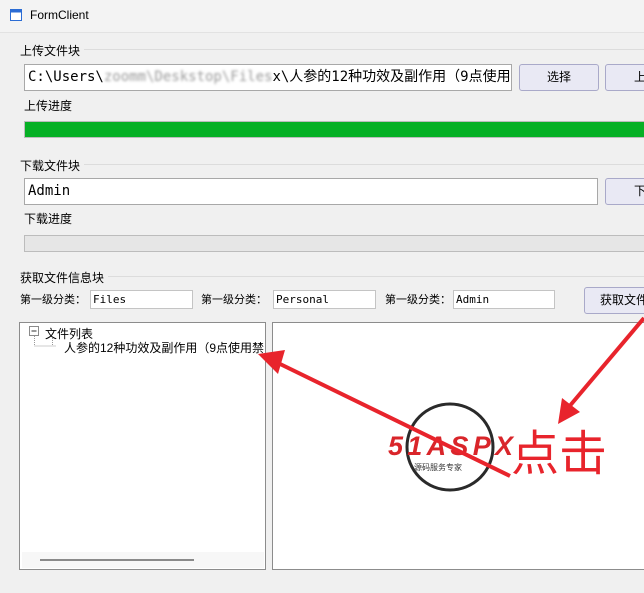  I want to click on arrow-to-button-head, so click(569, 411).